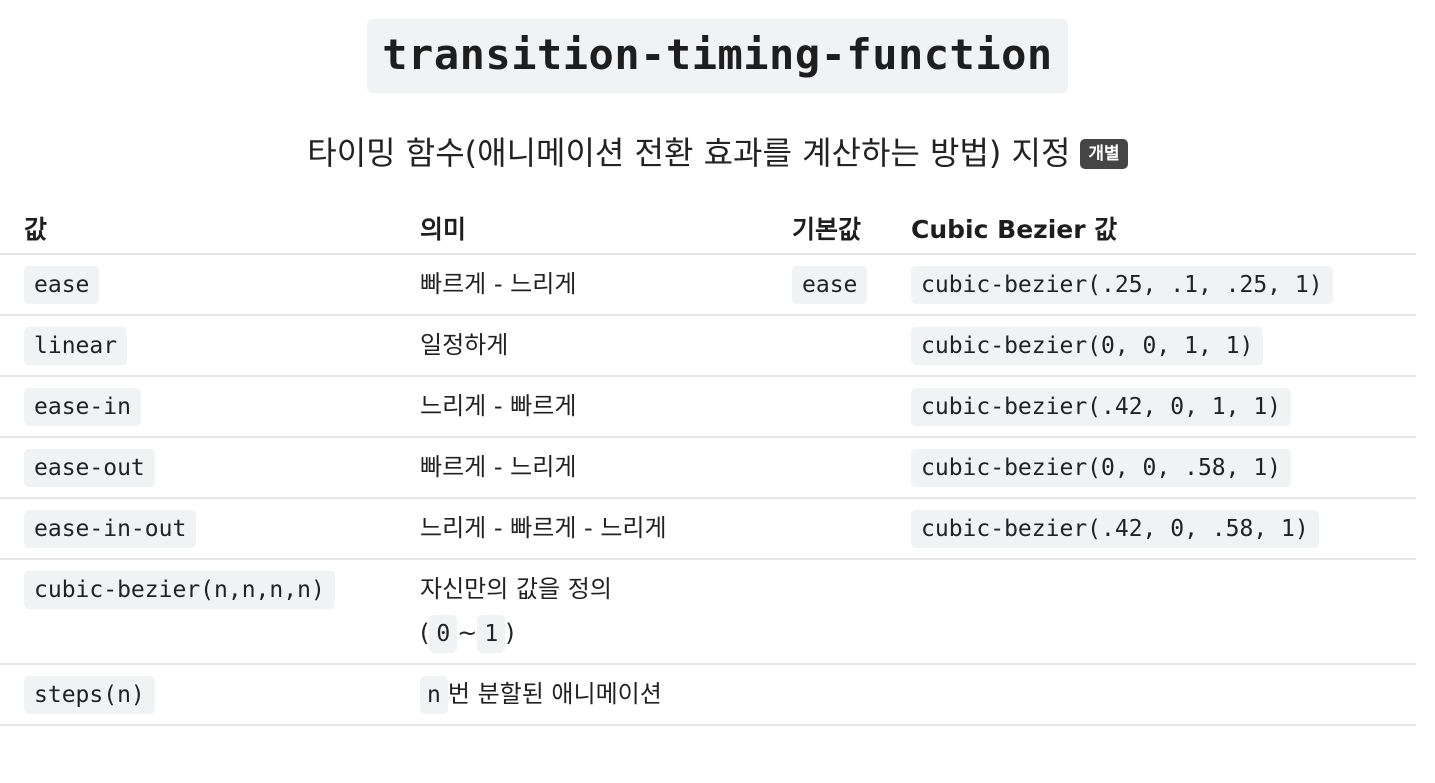 This screenshot has width=1435, height=783. What do you see at coordinates (1163, 229) in the screenshot?
I see `header-cubic-bezier: Cubic Bezier 값` at bounding box center [1163, 229].